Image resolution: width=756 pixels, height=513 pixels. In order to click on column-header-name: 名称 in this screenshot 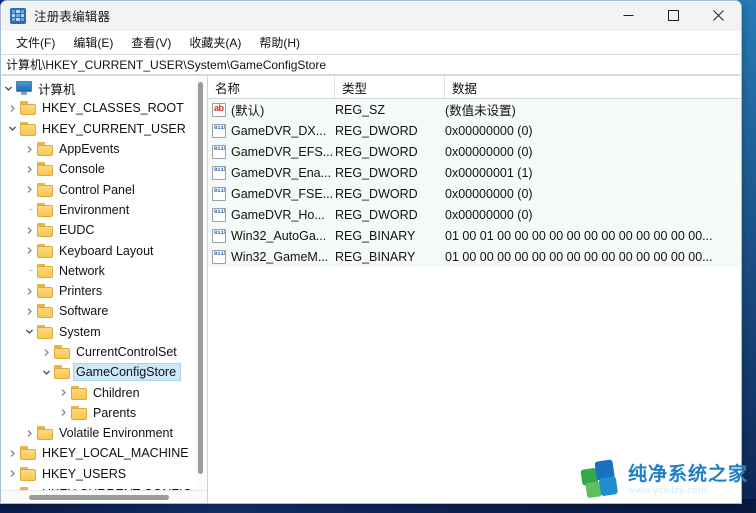, I will do `click(271, 87)`.